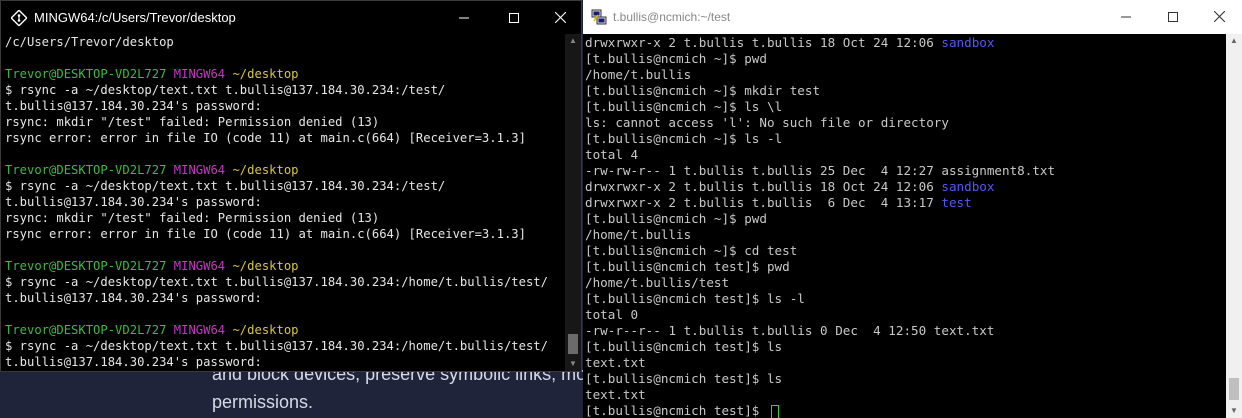  Describe the element at coordinates (1234, 226) in the screenshot. I see `putty-scrollbar: ▲ ▼` at that location.